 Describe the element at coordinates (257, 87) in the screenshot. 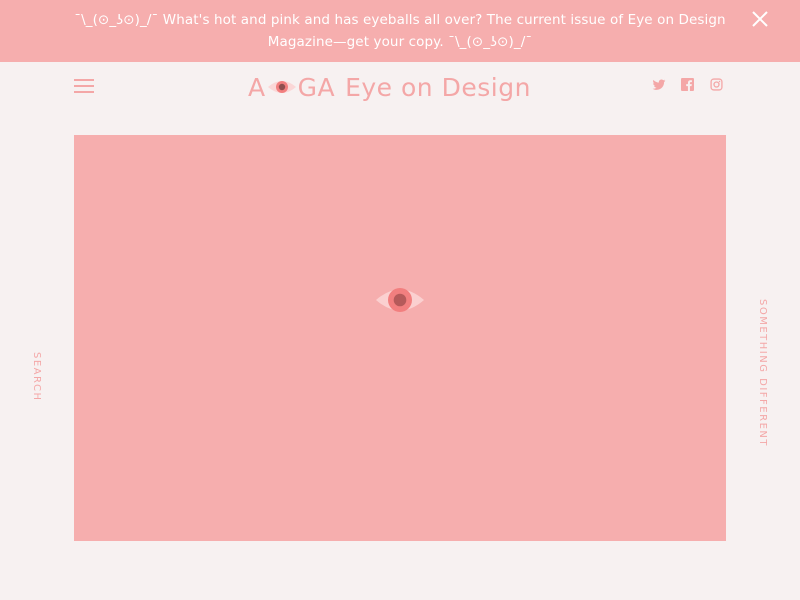

I see `logo-letter-a: A` at that location.